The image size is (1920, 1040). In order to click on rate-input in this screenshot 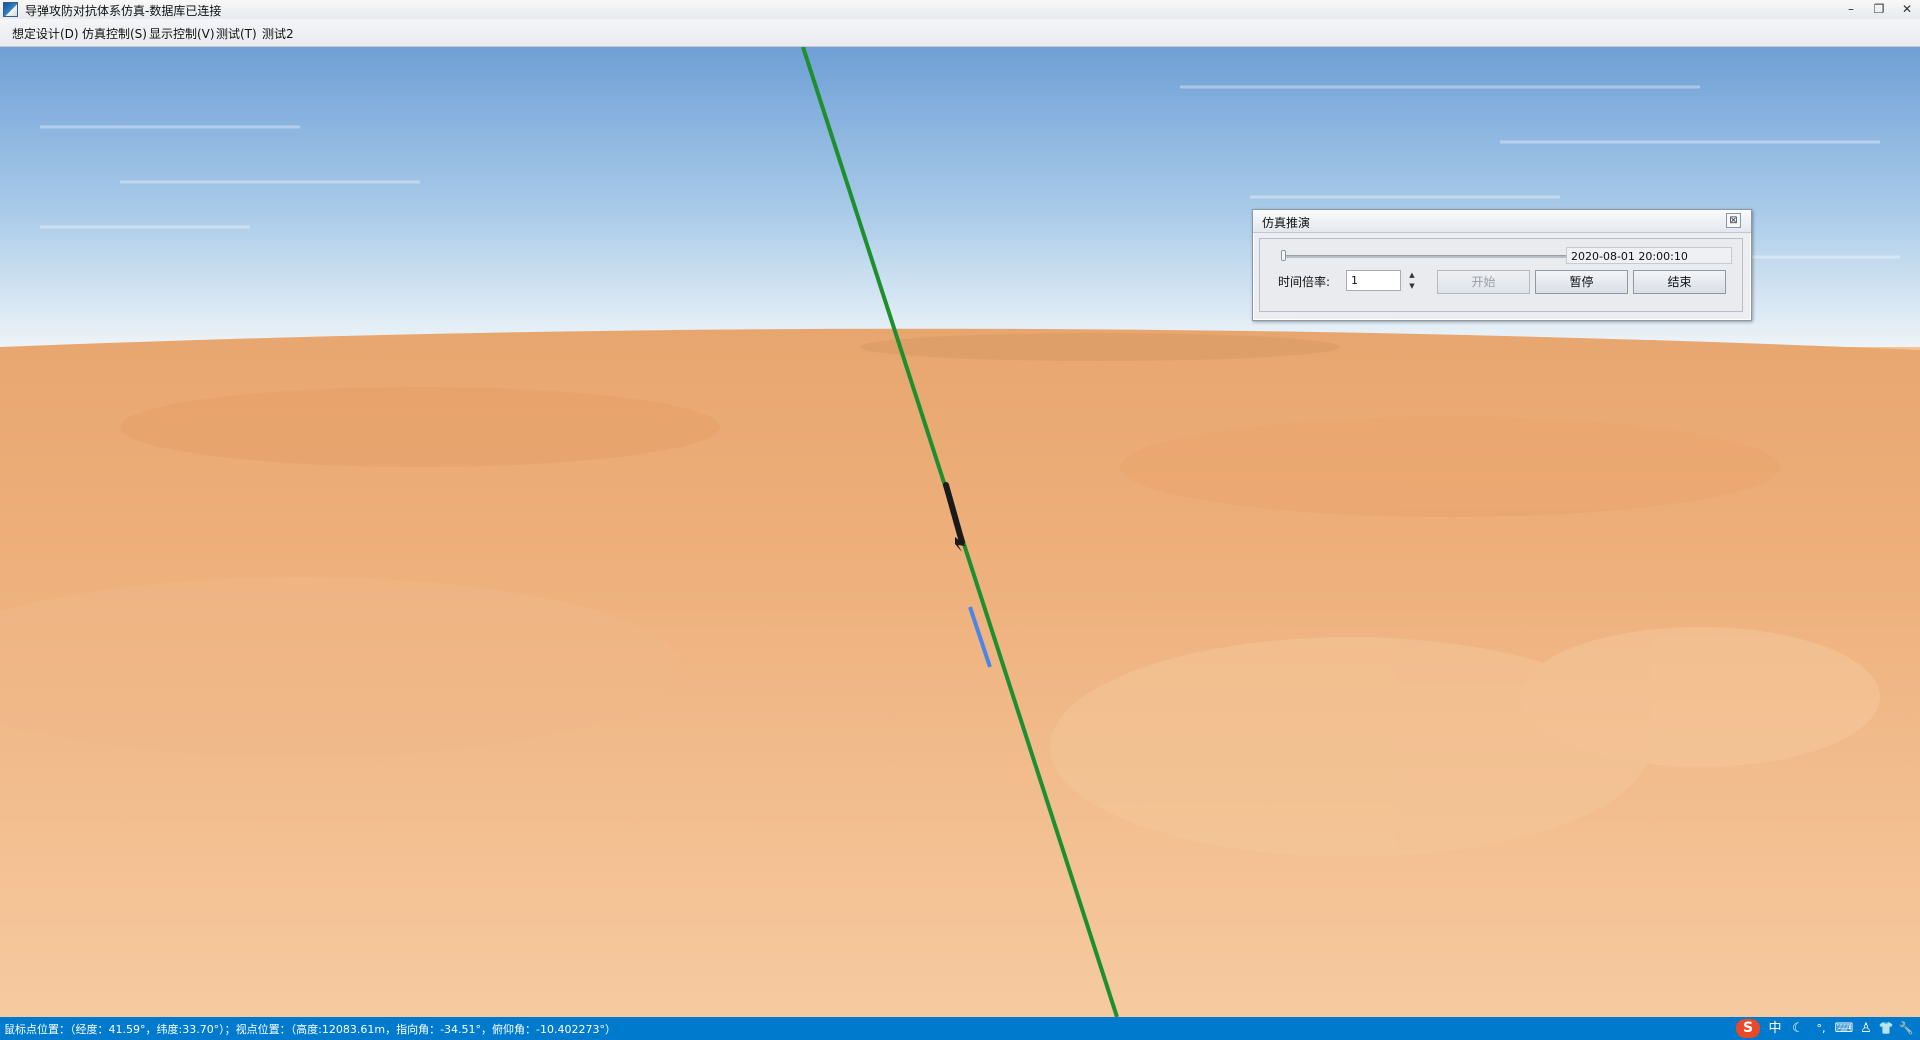, I will do `click(1373, 280)`.